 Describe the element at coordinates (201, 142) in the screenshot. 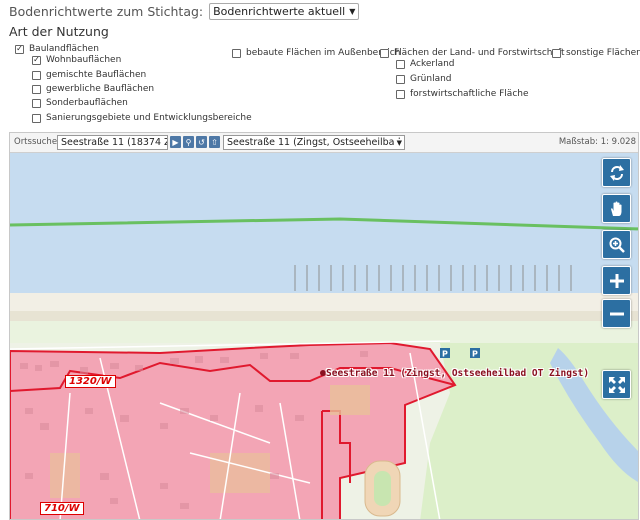

I see `reset-icon: ↺` at that location.